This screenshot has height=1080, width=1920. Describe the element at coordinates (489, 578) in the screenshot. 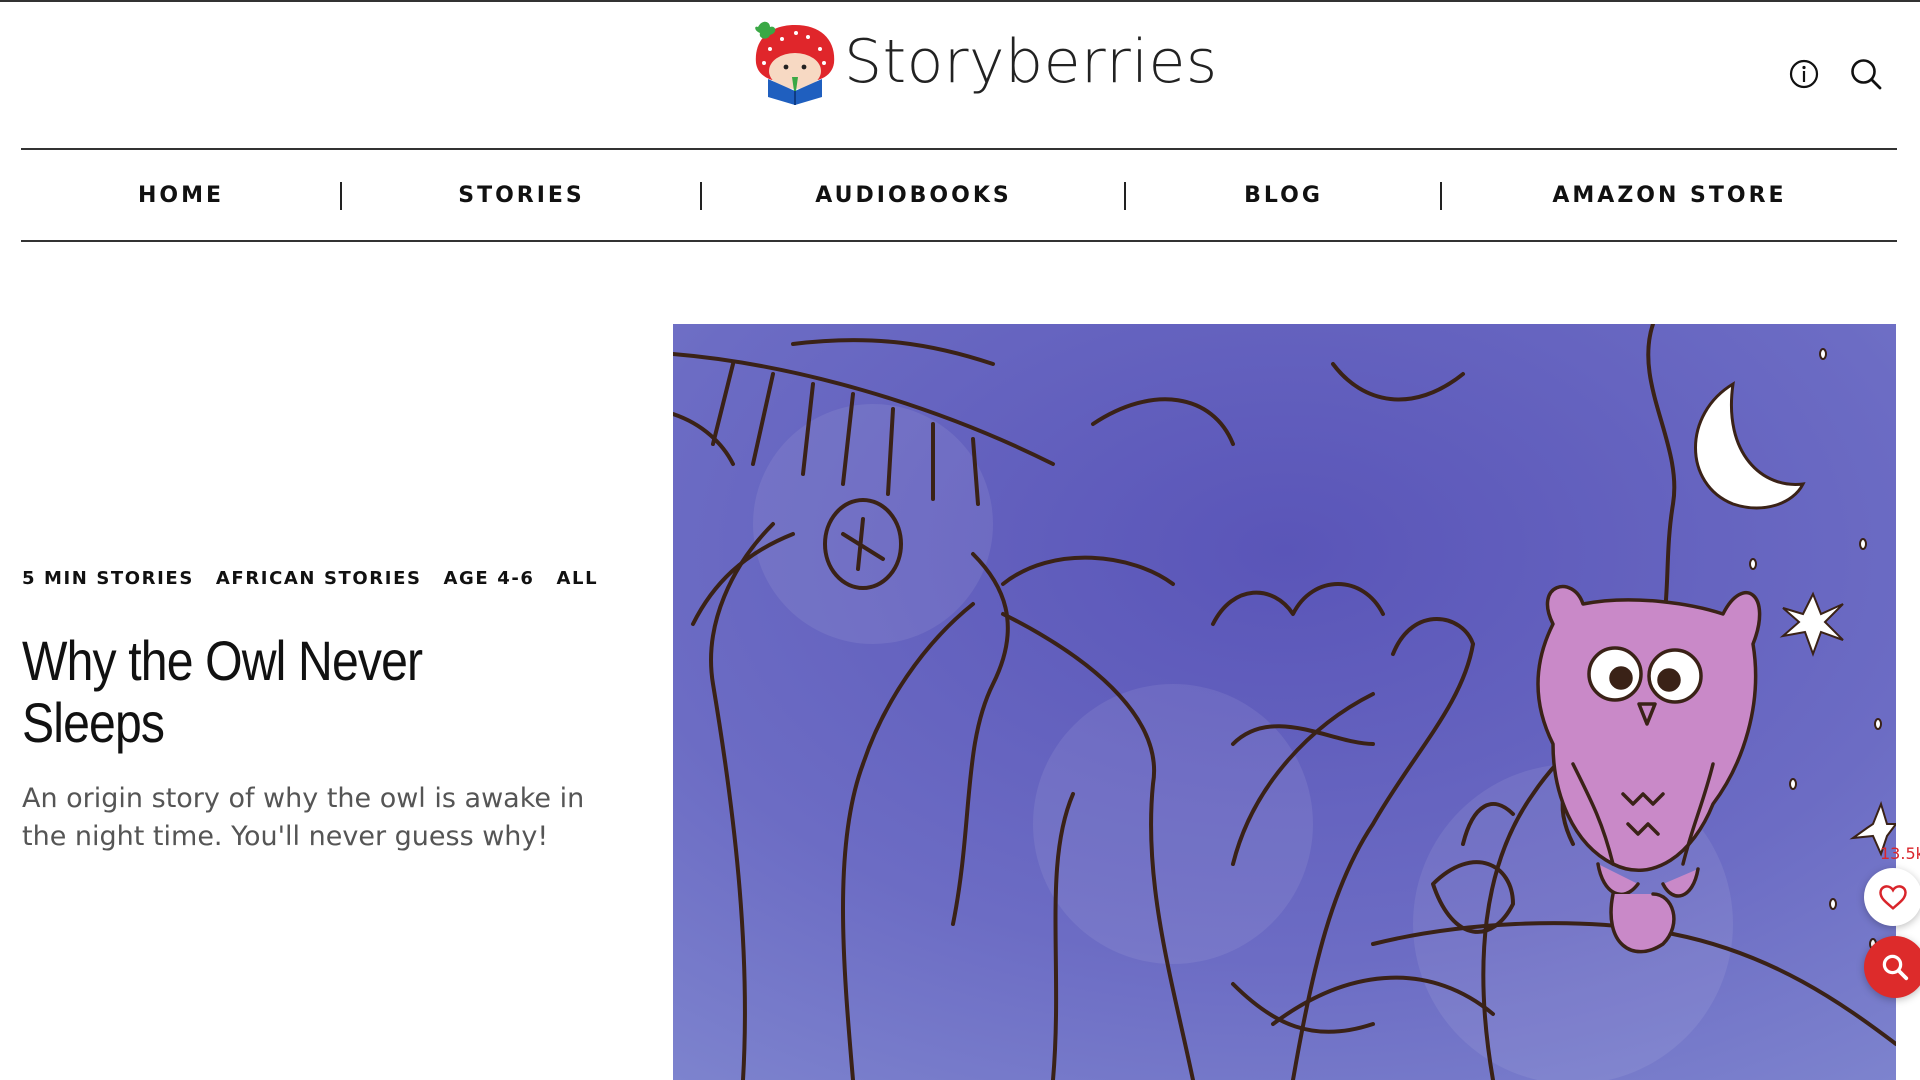

I see `tag-age-4-6: AGE 4-6` at that location.